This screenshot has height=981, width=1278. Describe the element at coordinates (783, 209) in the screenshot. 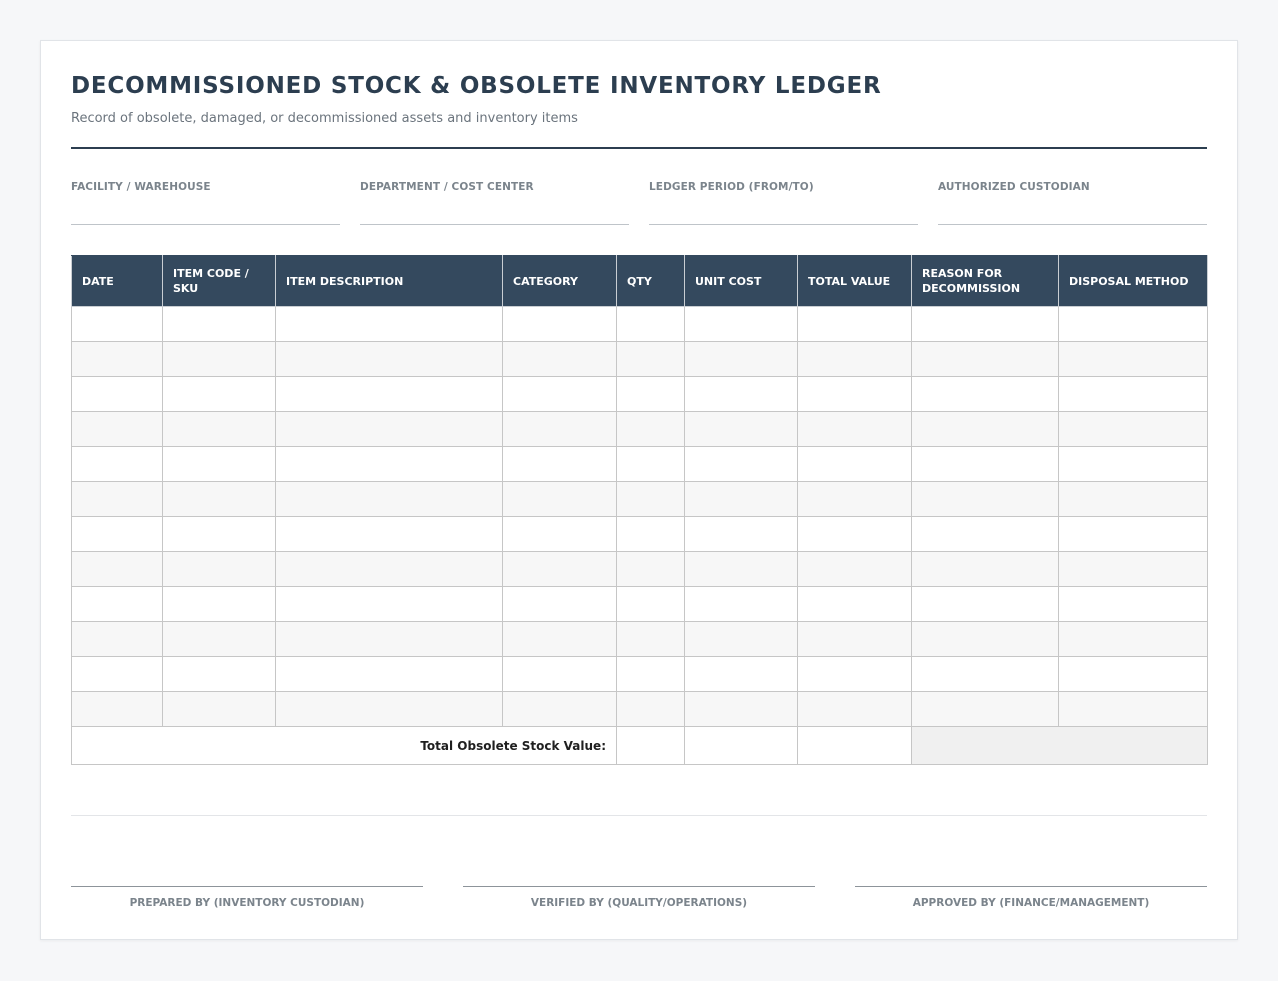

I see `ledger-period-value` at that location.